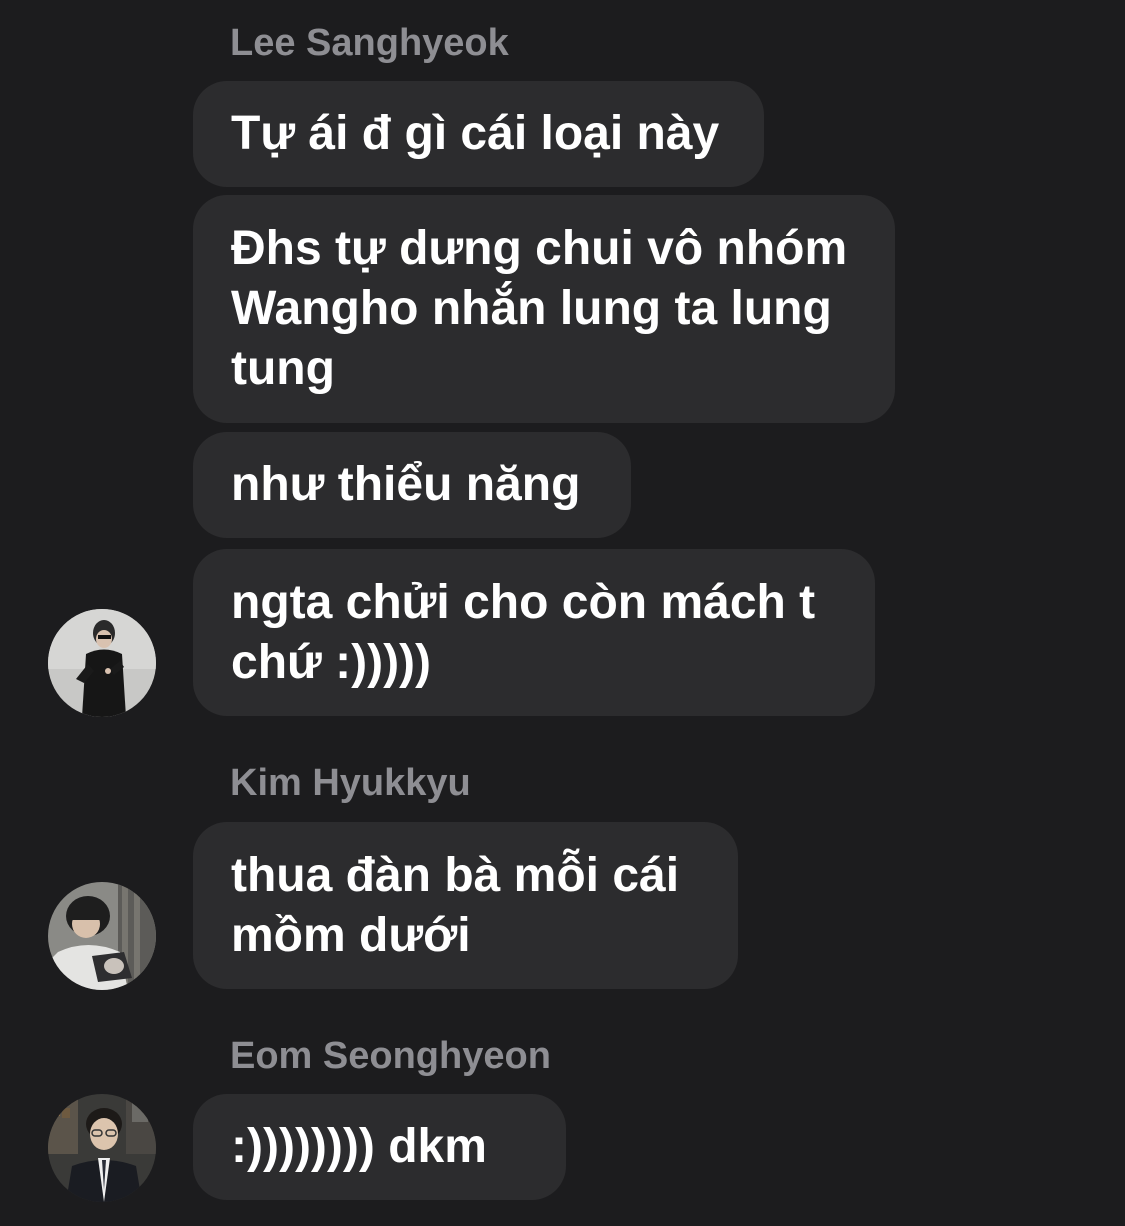  Describe the element at coordinates (523, 632) in the screenshot. I see `message-text: ngta chửi cho còn mách t chứ :)))))` at that location.